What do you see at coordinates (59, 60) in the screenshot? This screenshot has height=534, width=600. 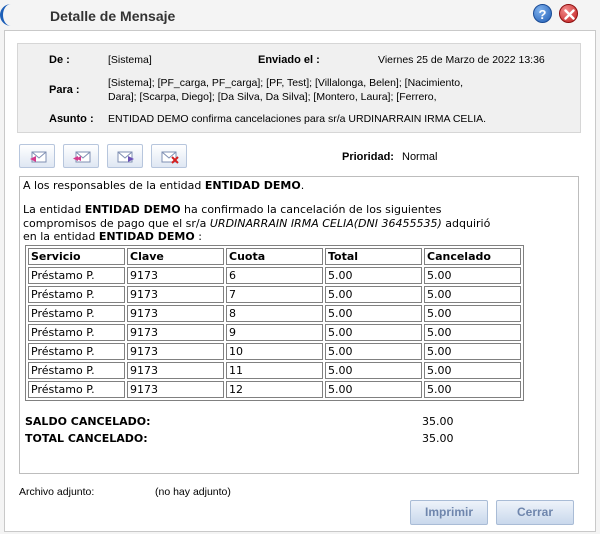 I see `from-label: De :` at bounding box center [59, 60].